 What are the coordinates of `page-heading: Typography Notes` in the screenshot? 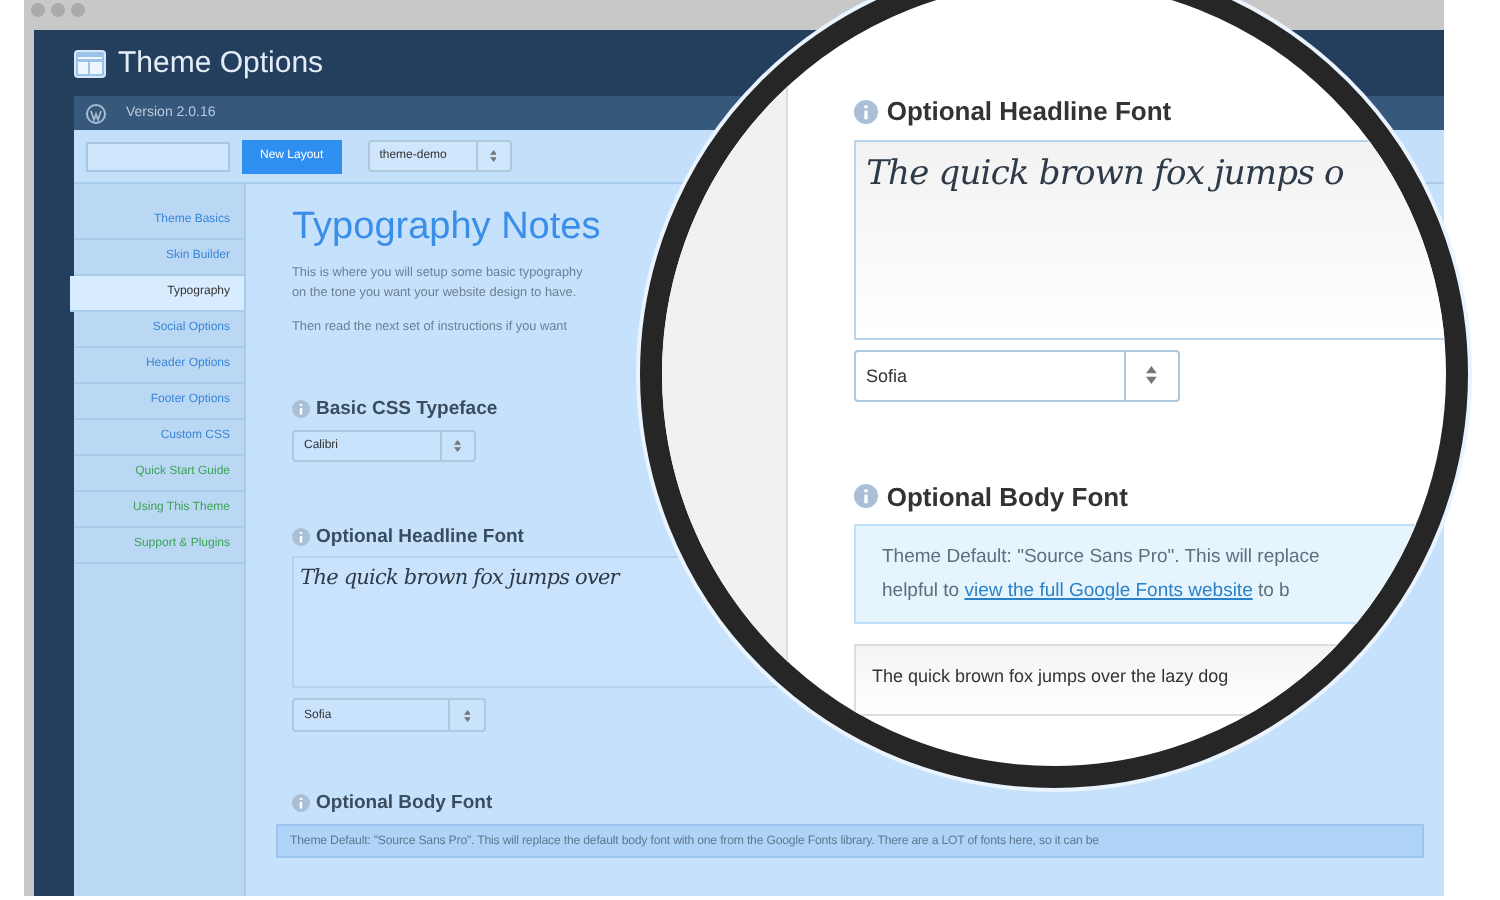 It's located at (447, 228).